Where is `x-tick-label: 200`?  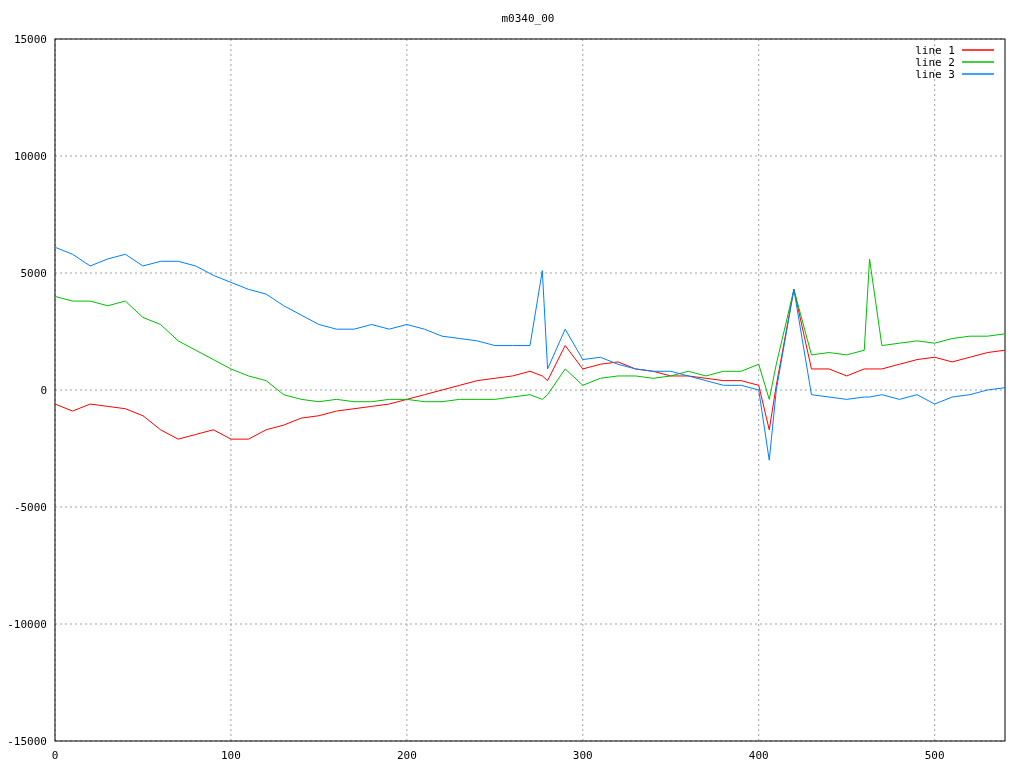 x-tick-label: 200 is located at coordinates (406, 755).